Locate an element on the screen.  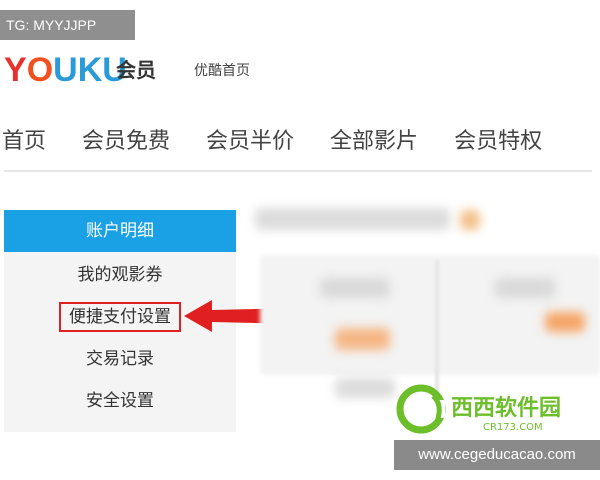
logo-letter-u: U is located at coordinates (65, 70).